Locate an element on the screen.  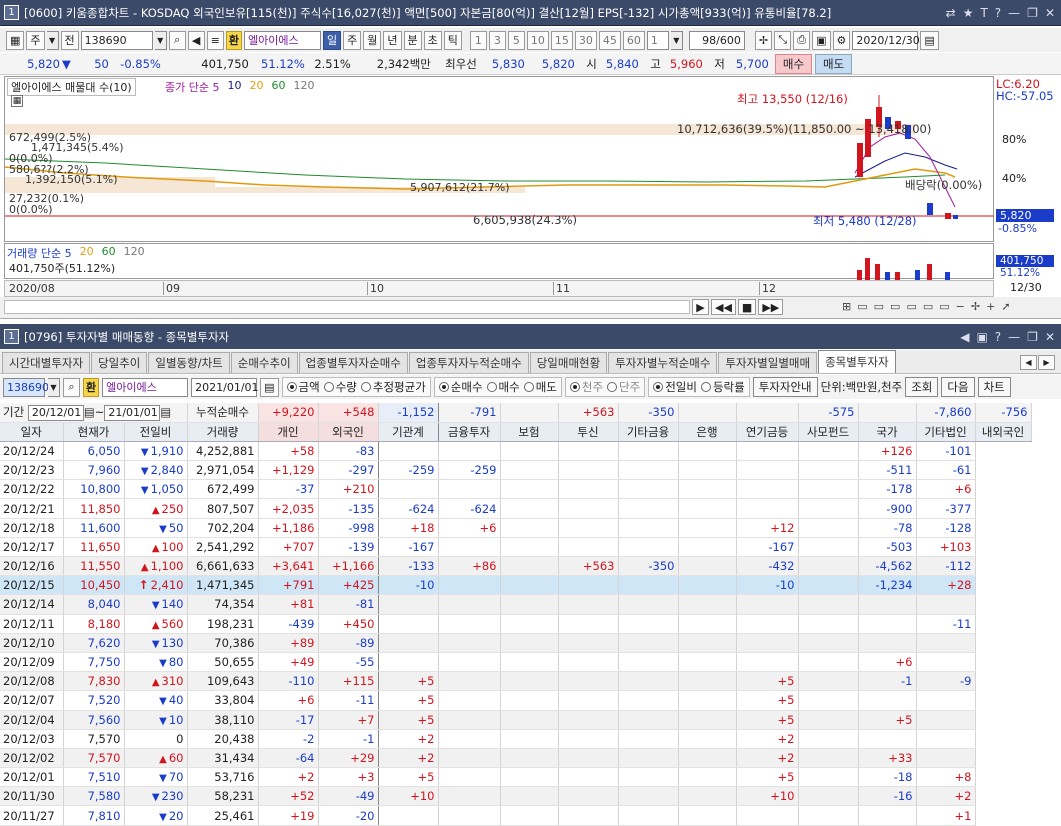
tab-sector-cum-net-buy: 업종투자자누적순매수 is located at coordinates (468, 362).